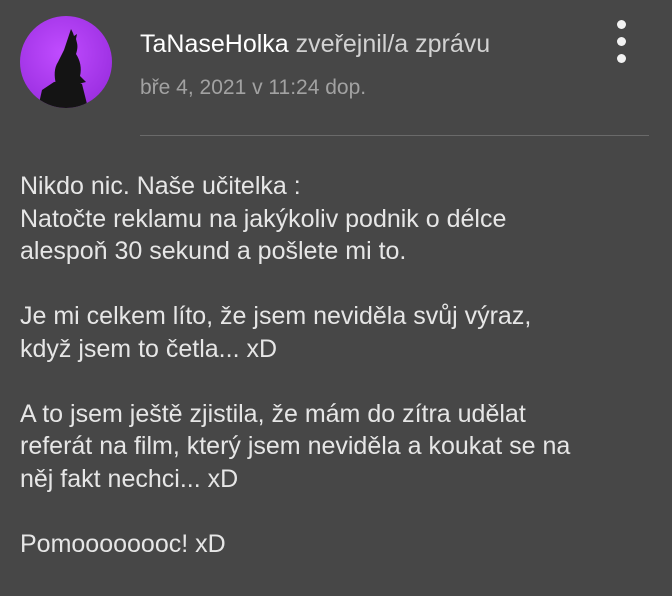 This screenshot has width=672, height=596. Describe the element at coordinates (160, 186) in the screenshot. I see `post-body-line: Nikdo nic. Naše učitelka :` at that location.